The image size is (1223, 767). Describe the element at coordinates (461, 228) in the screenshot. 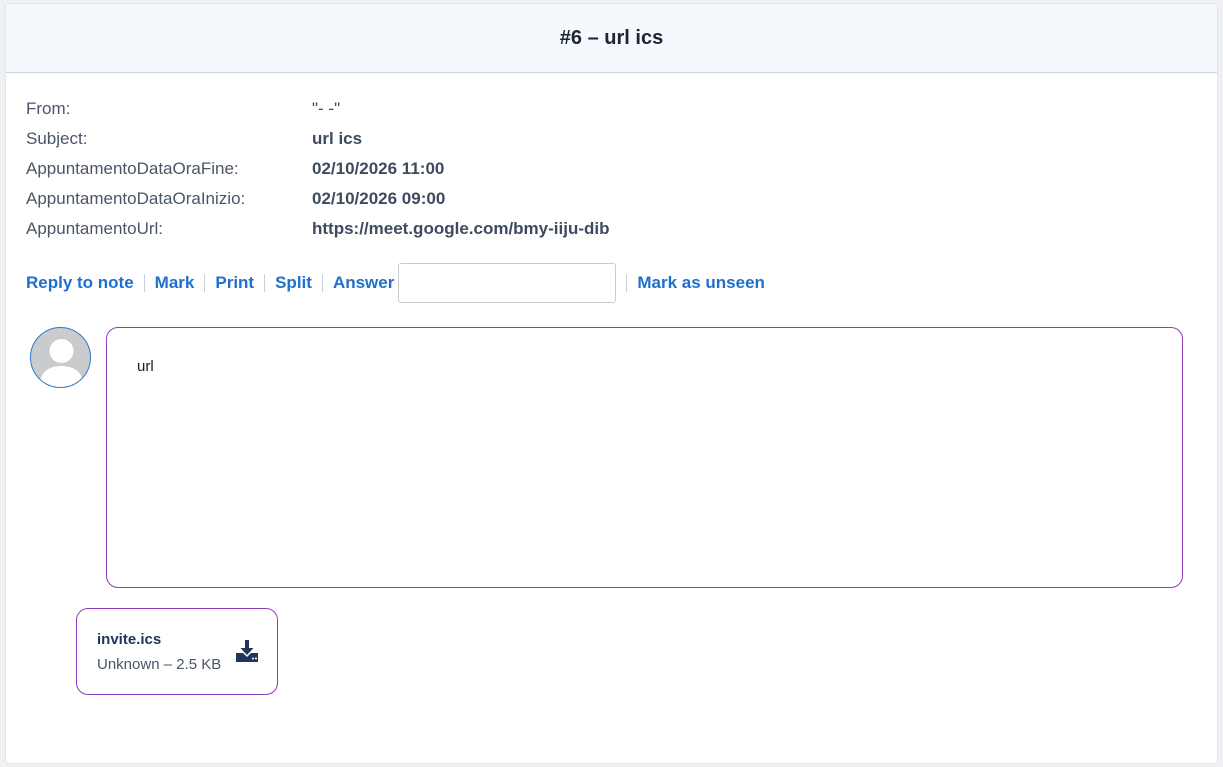

I see `meta-value-url: https://meet.google.com/bmy-iiju-dib` at that location.